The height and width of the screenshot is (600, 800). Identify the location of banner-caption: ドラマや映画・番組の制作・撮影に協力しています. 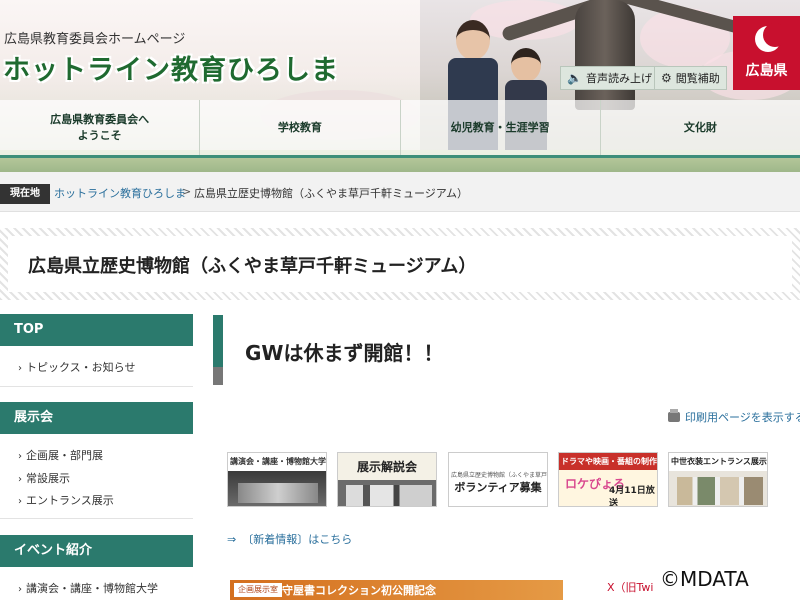
(608, 461).